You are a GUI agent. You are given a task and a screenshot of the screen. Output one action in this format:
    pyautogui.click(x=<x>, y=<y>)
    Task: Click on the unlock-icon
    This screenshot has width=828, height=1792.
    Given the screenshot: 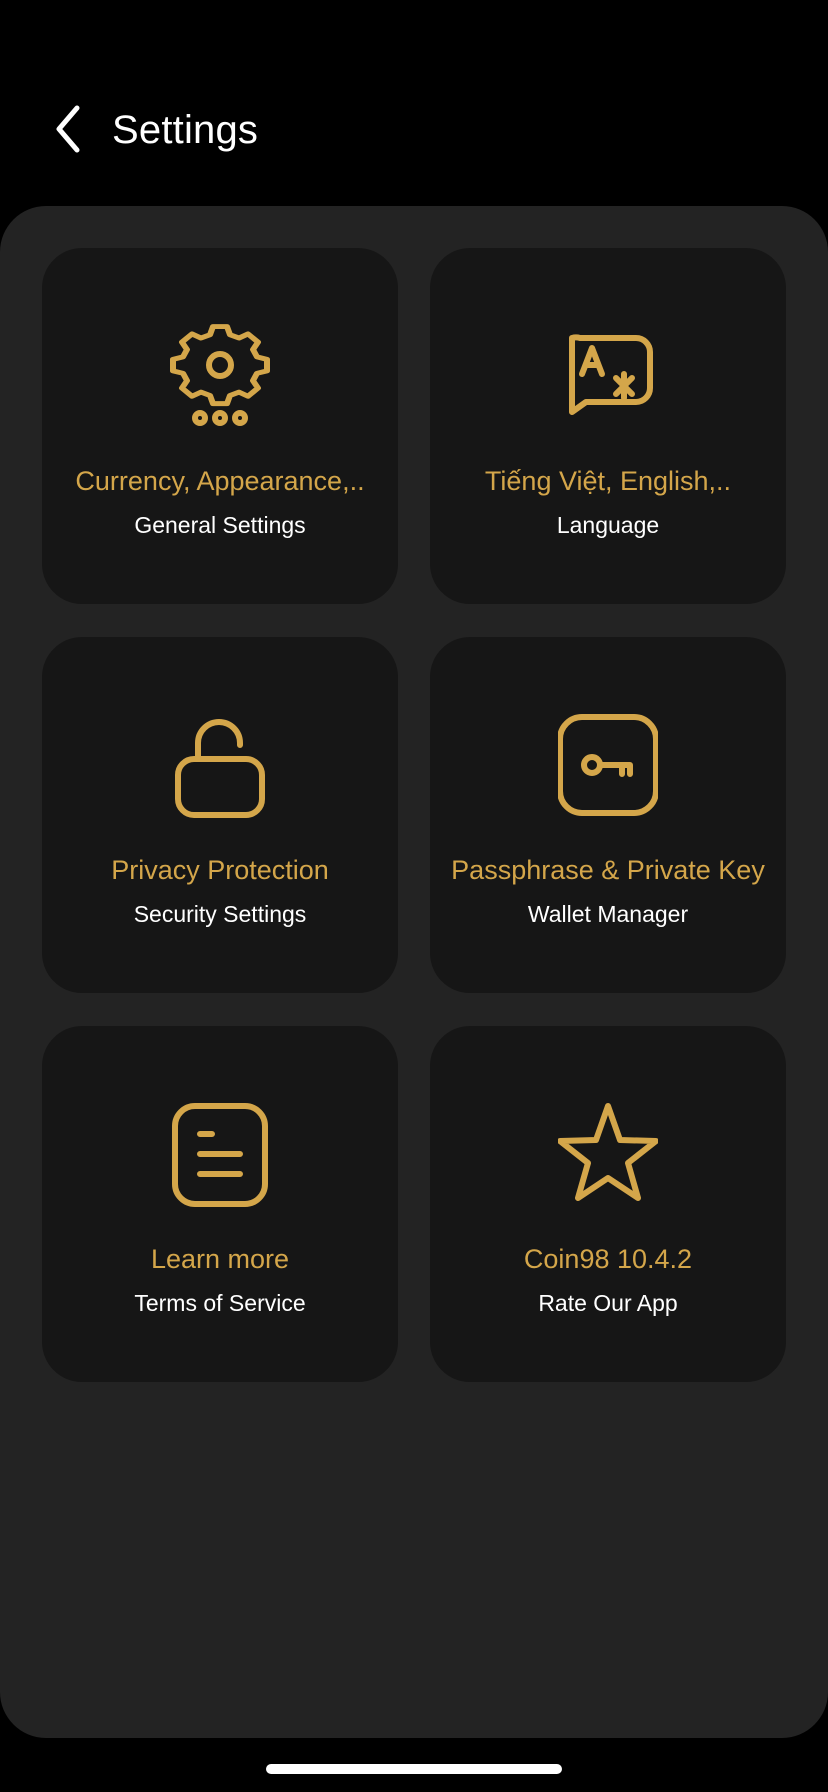 What is the action you would take?
    pyautogui.click(x=220, y=765)
    